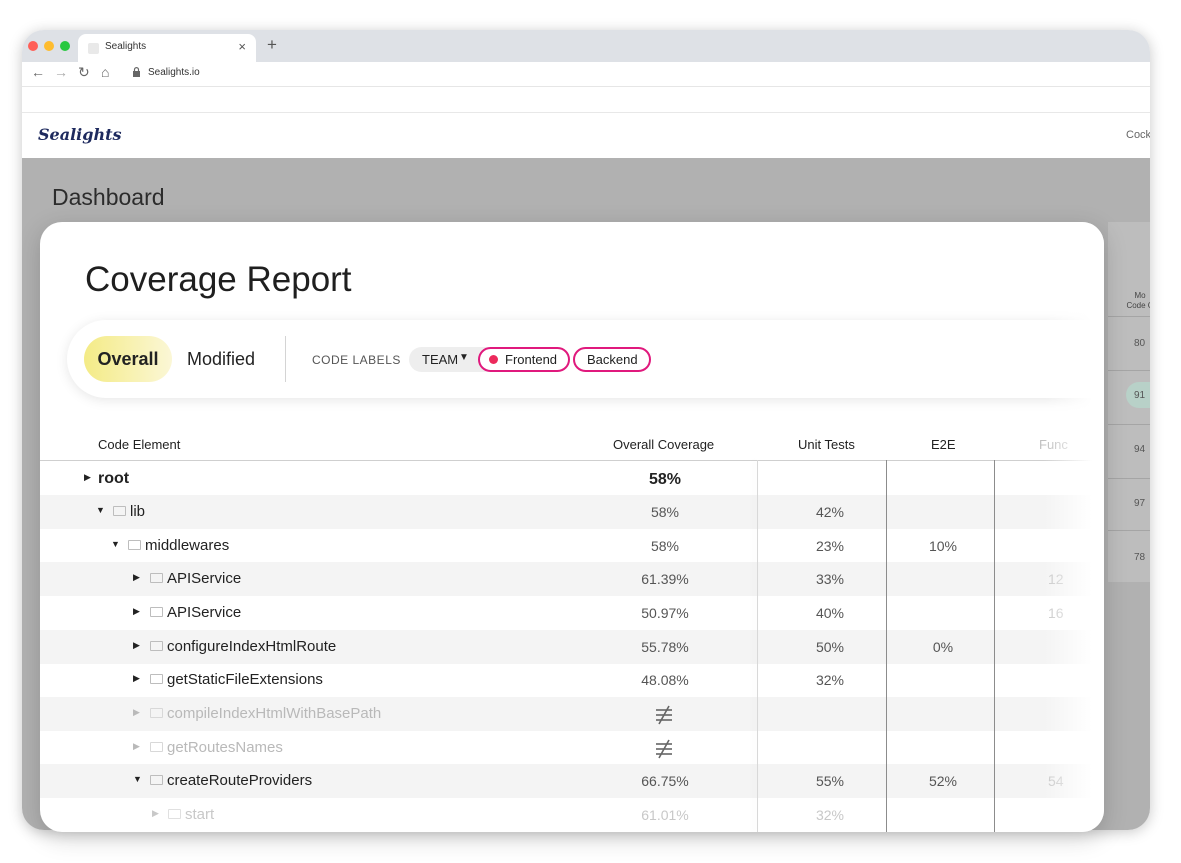 This screenshot has width=1181, height=863. What do you see at coordinates (586, 86) in the screenshot?
I see `toolbar-divider` at bounding box center [586, 86].